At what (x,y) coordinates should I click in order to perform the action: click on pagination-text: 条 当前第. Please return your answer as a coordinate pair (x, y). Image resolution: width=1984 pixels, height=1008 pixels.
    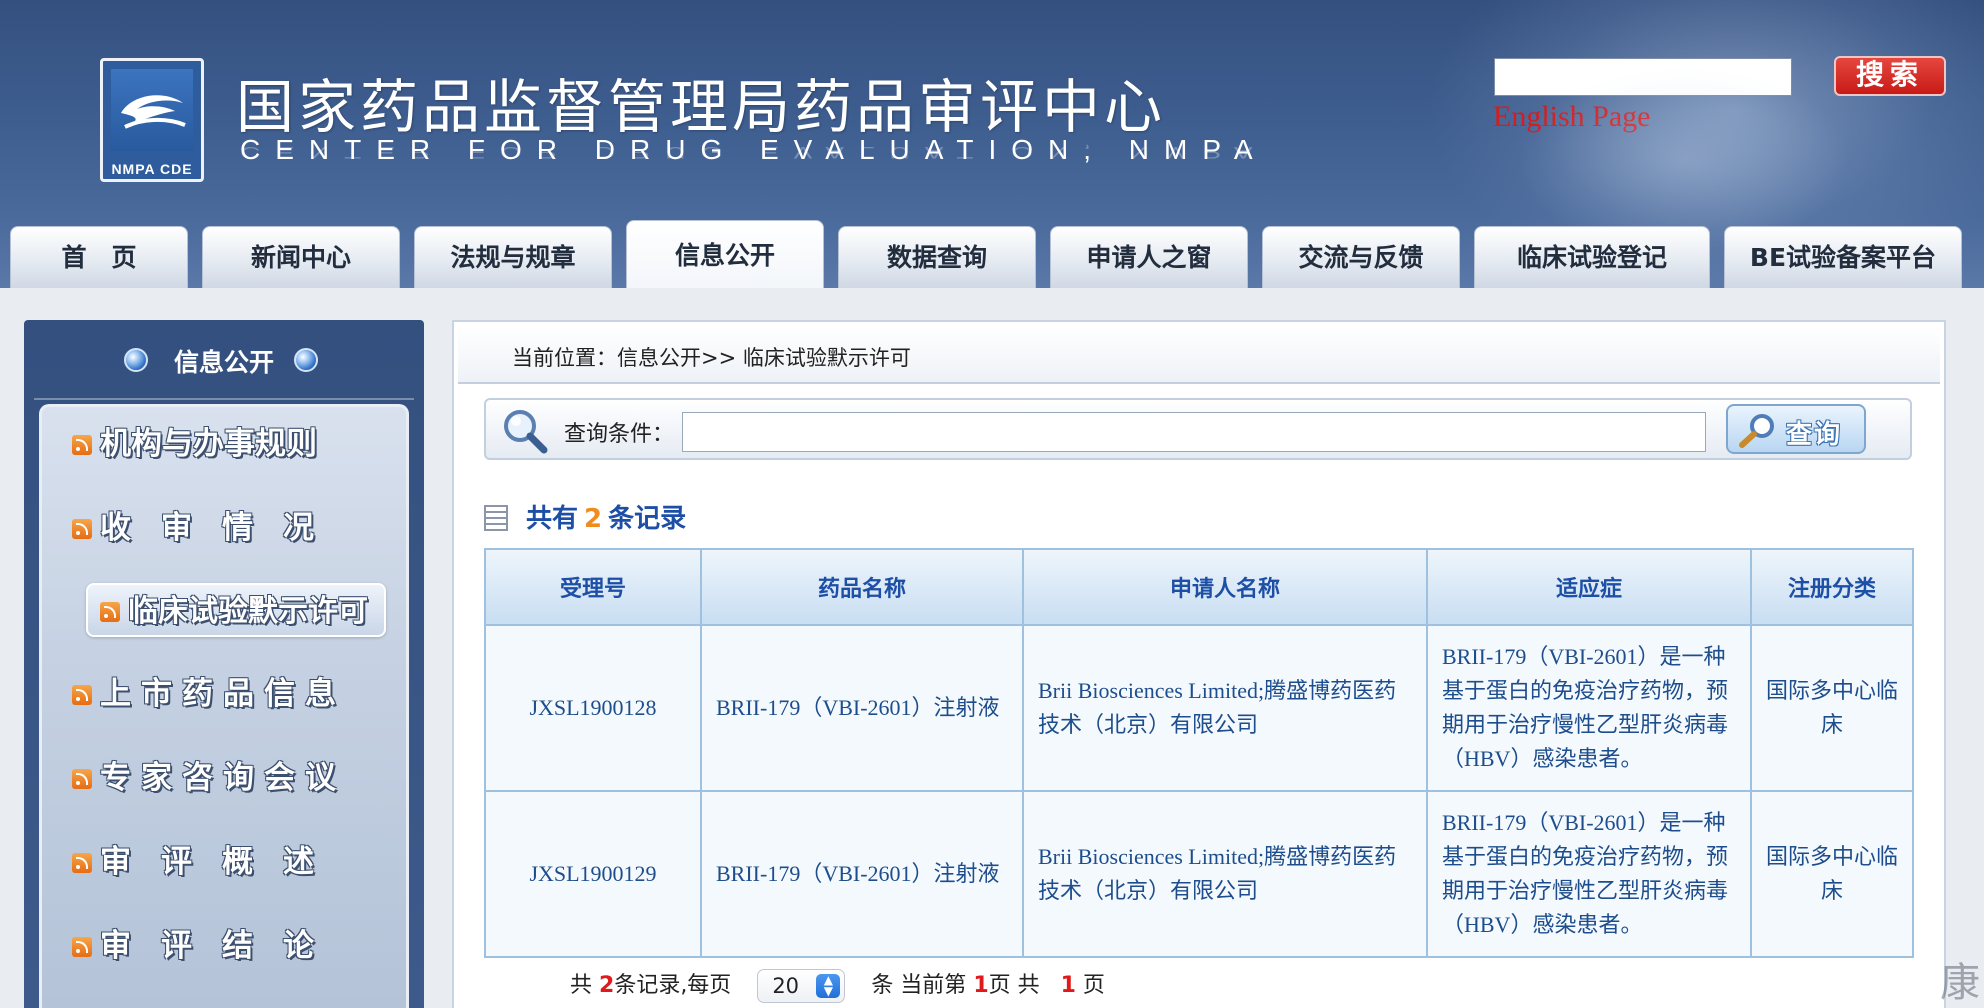
    Looking at the image, I should click on (922, 985).